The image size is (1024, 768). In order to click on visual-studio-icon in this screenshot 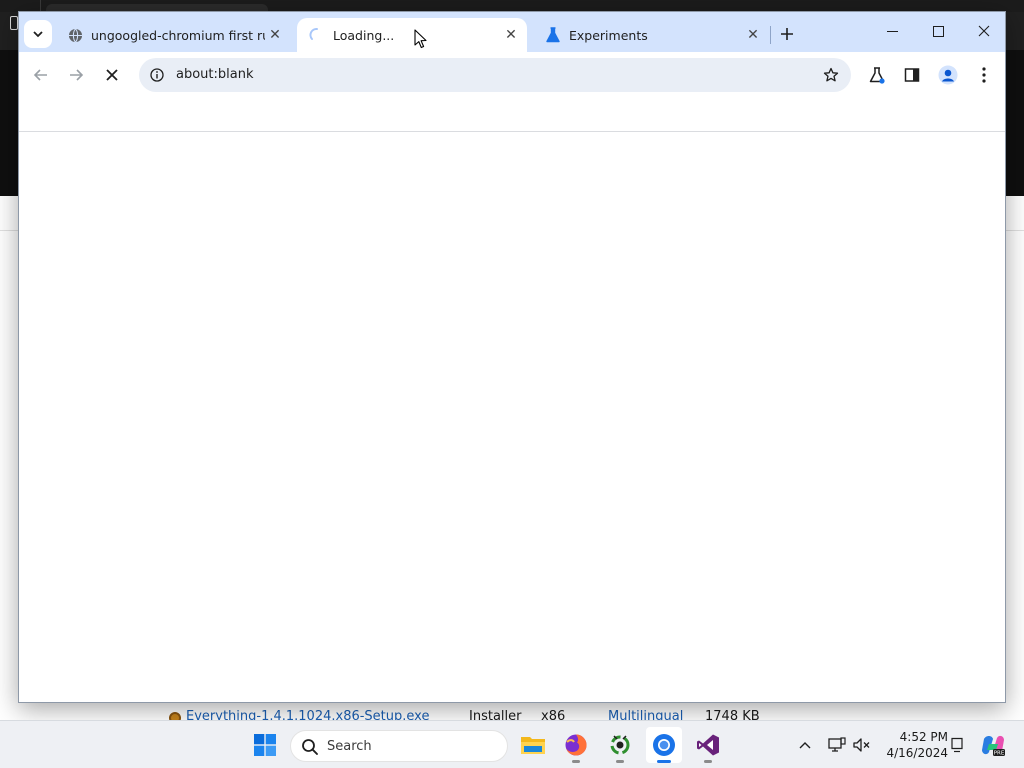, I will do `click(708, 745)`.